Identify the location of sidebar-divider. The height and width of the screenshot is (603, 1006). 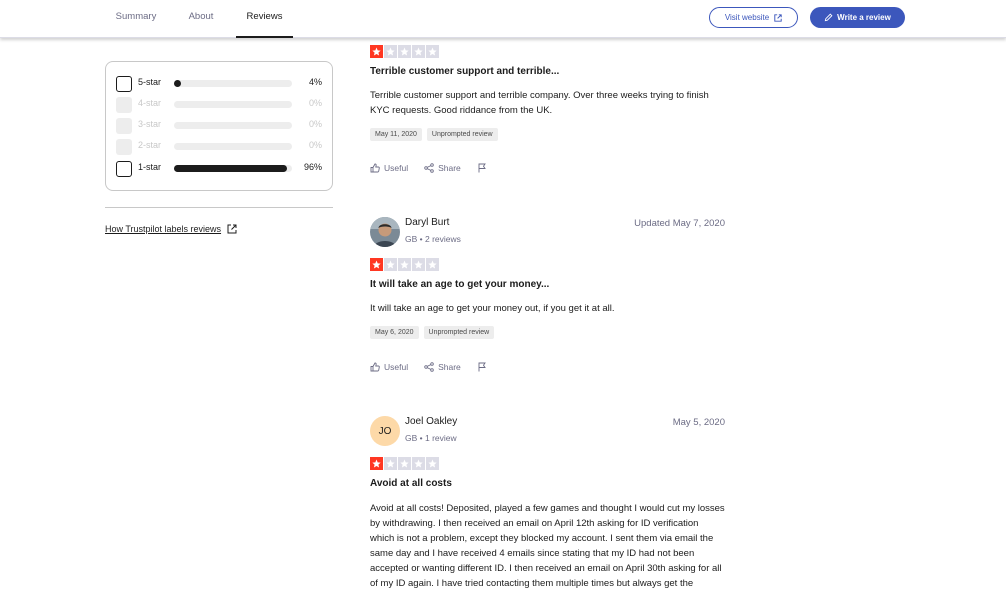
(219, 207).